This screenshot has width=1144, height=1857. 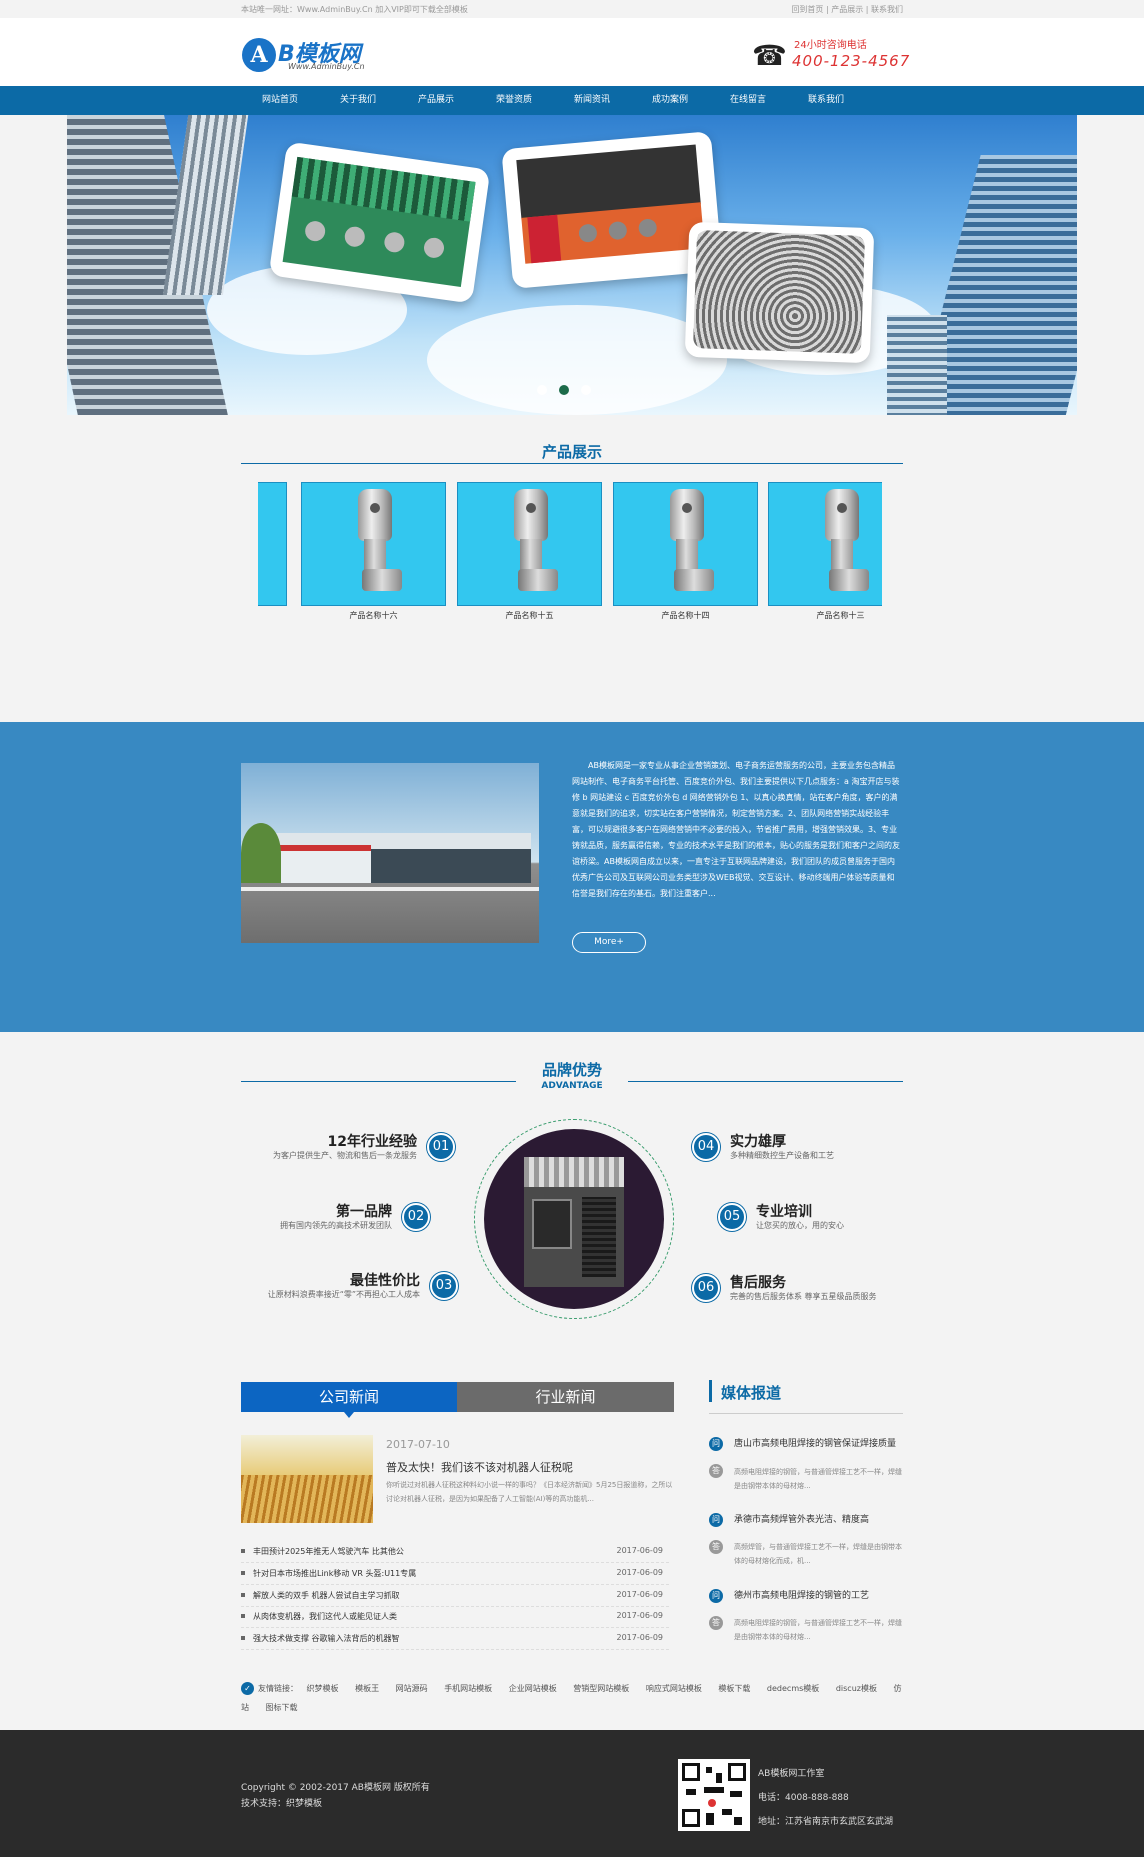 What do you see at coordinates (349, 1397) in the screenshot?
I see `tab-company-news: 公司新闻` at bounding box center [349, 1397].